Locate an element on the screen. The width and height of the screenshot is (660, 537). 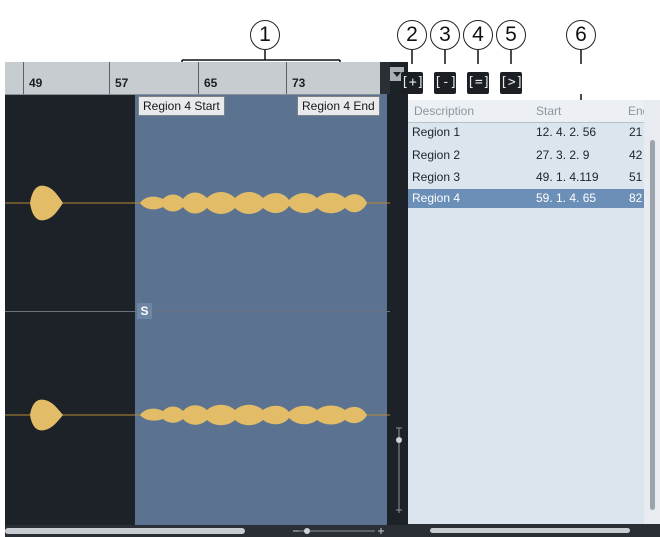
region-start-marker: Region 4 Start is located at coordinates (181, 106).